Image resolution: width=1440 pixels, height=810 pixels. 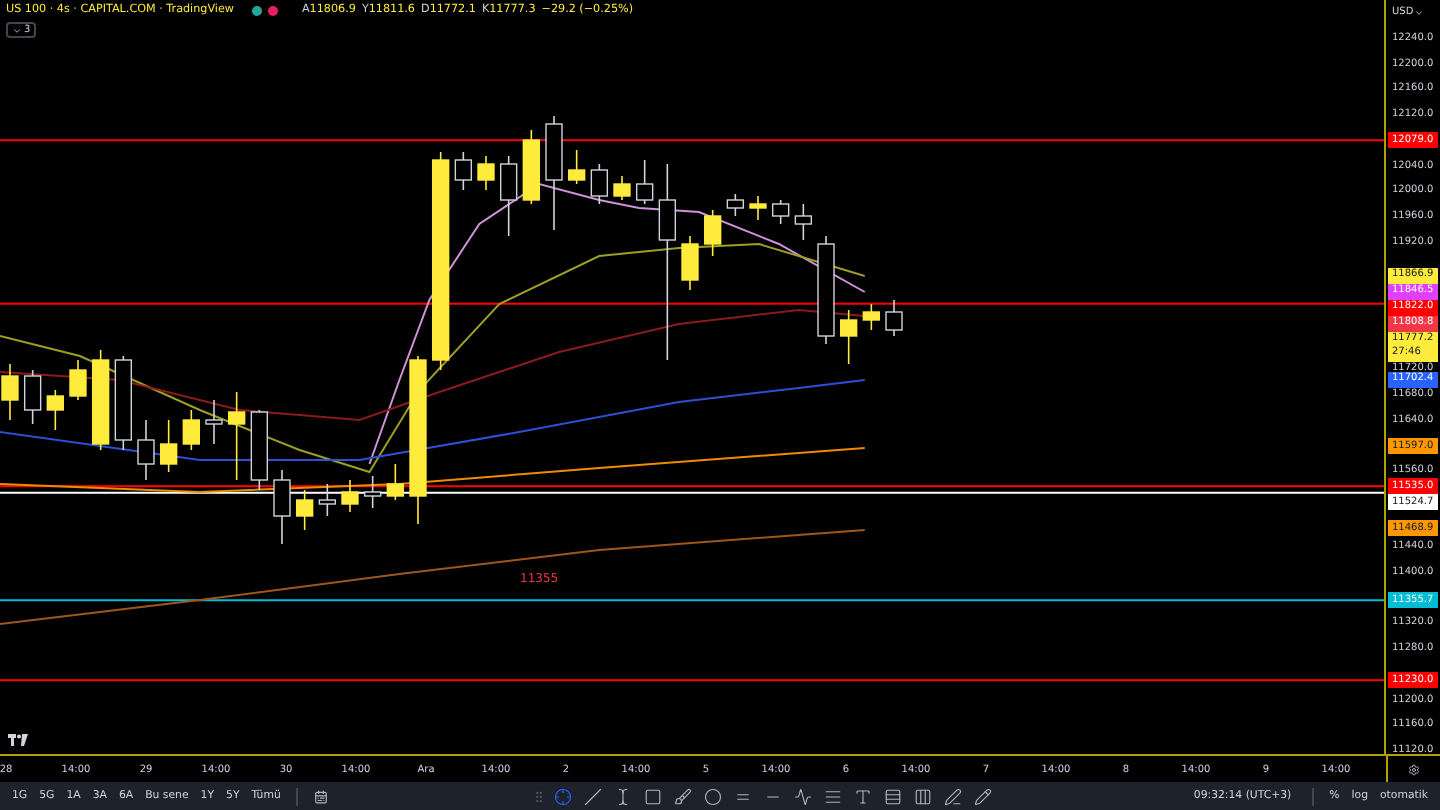 What do you see at coordinates (892, 796) in the screenshot?
I see `rows-icon` at bounding box center [892, 796].